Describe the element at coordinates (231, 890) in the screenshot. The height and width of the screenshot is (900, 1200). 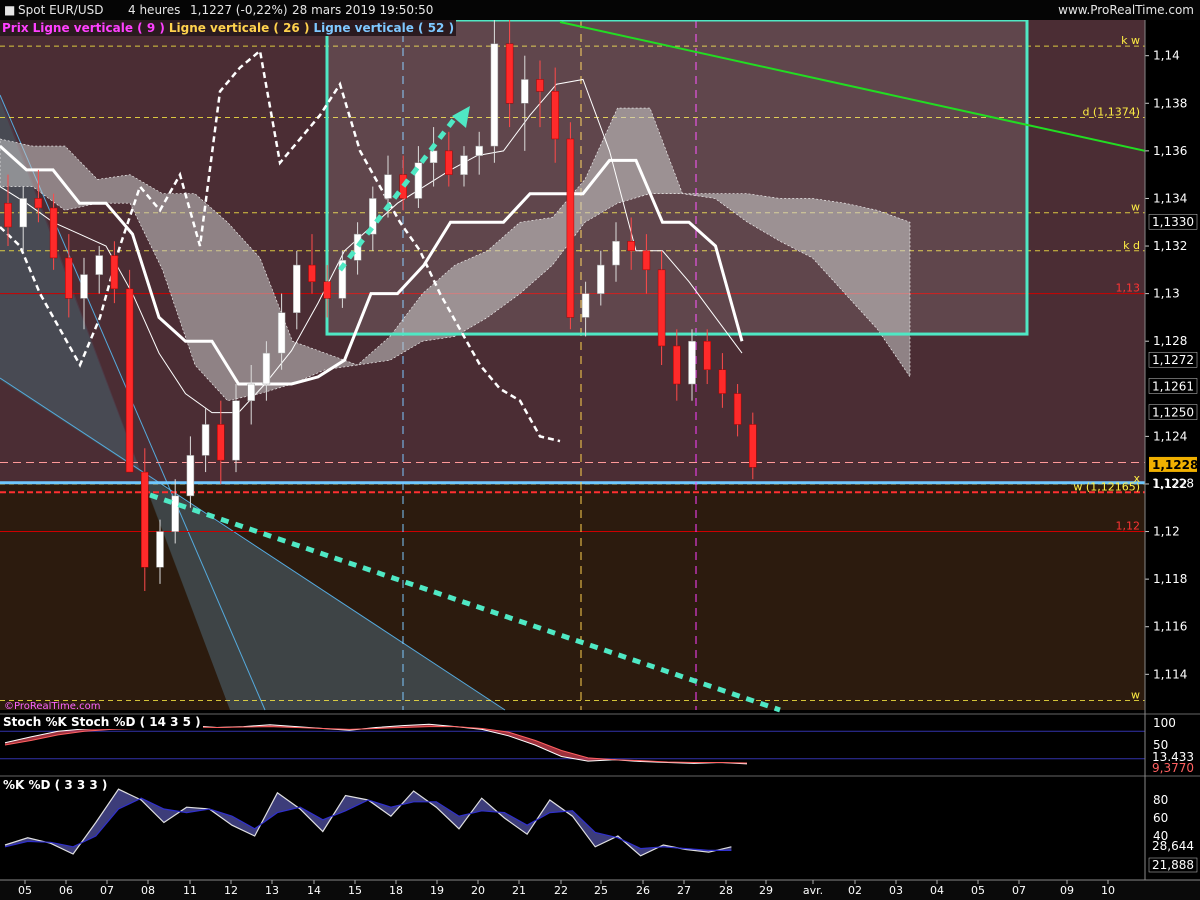
I see `x-tick-label-5: 12` at that location.